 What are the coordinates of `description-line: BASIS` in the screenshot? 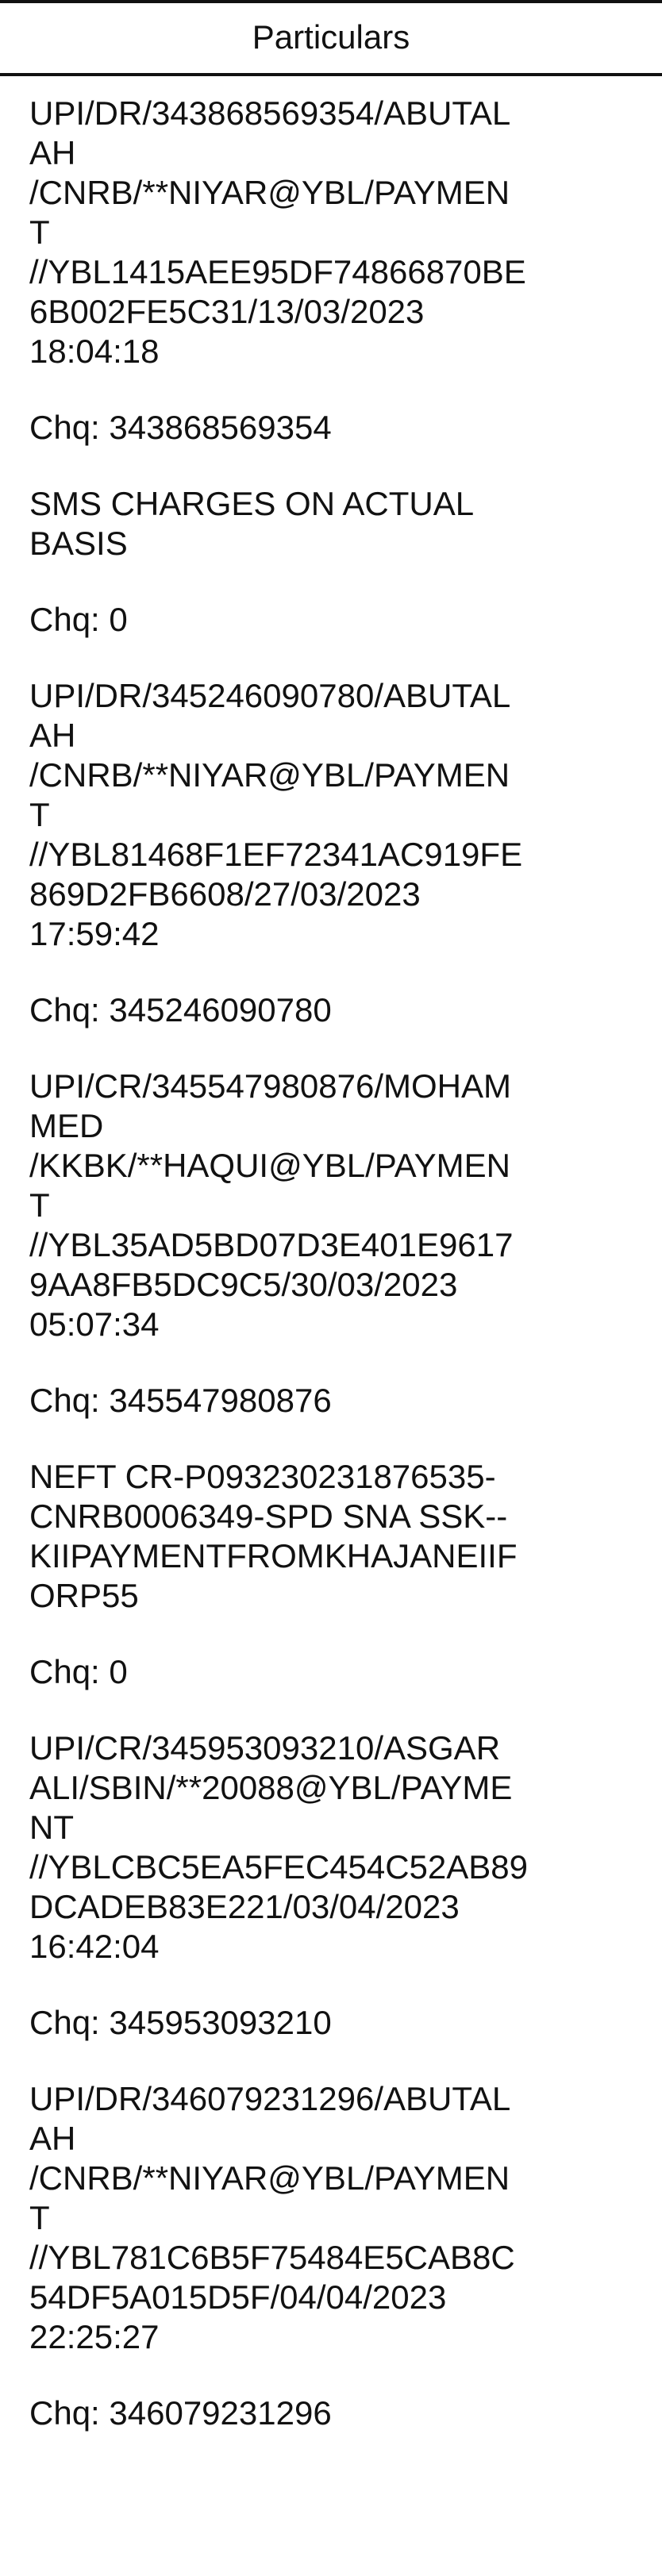 It's located at (78, 543).